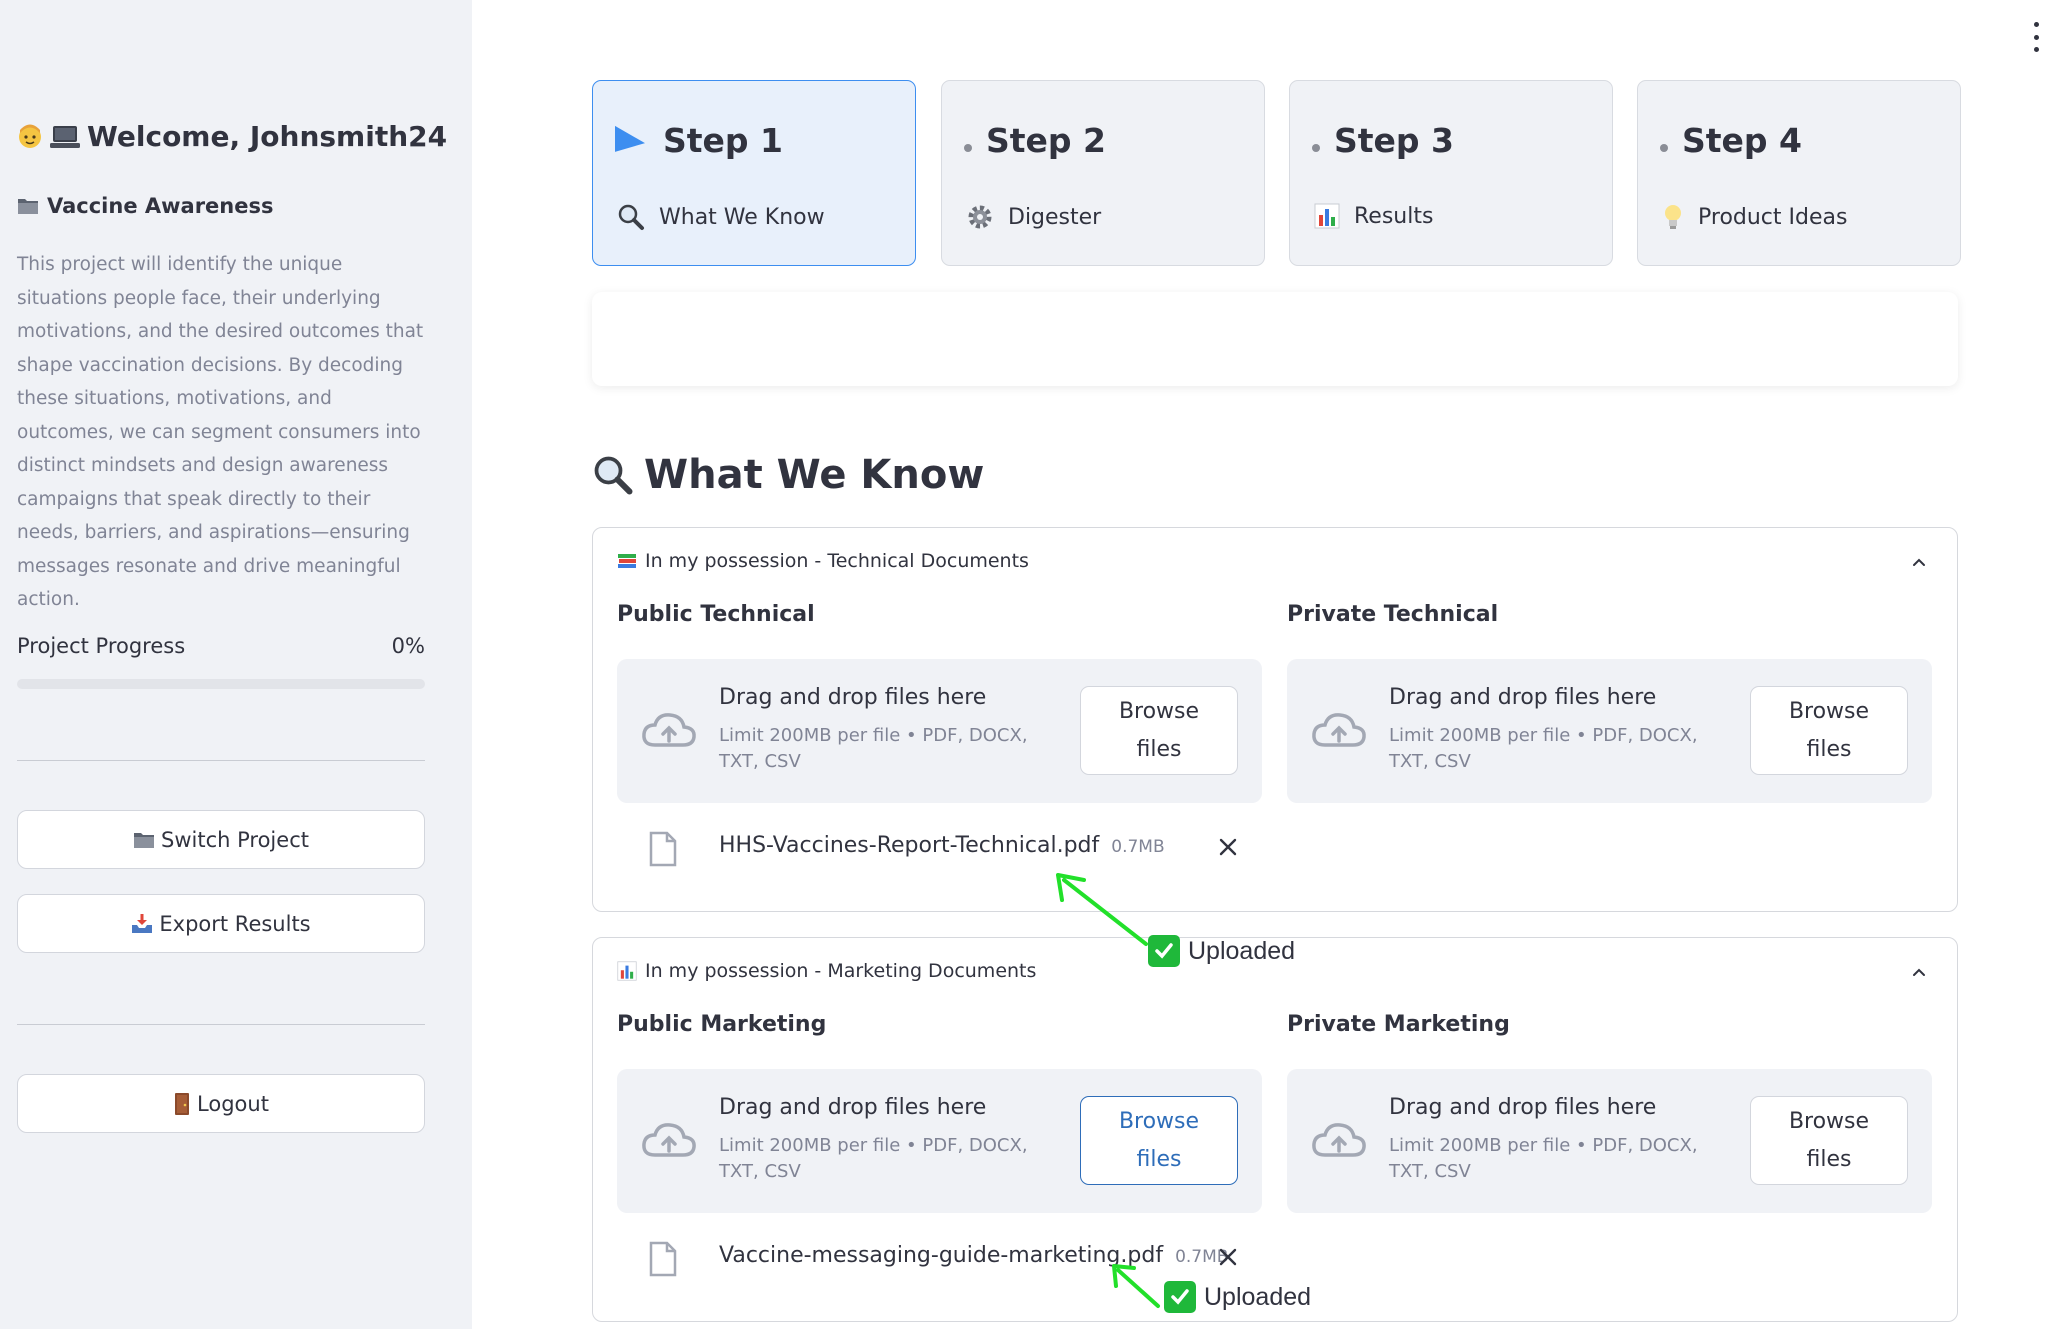 The height and width of the screenshot is (1329, 2048). Describe the element at coordinates (1138, 847) in the screenshot. I see `file-size: 0.7MB` at that location.